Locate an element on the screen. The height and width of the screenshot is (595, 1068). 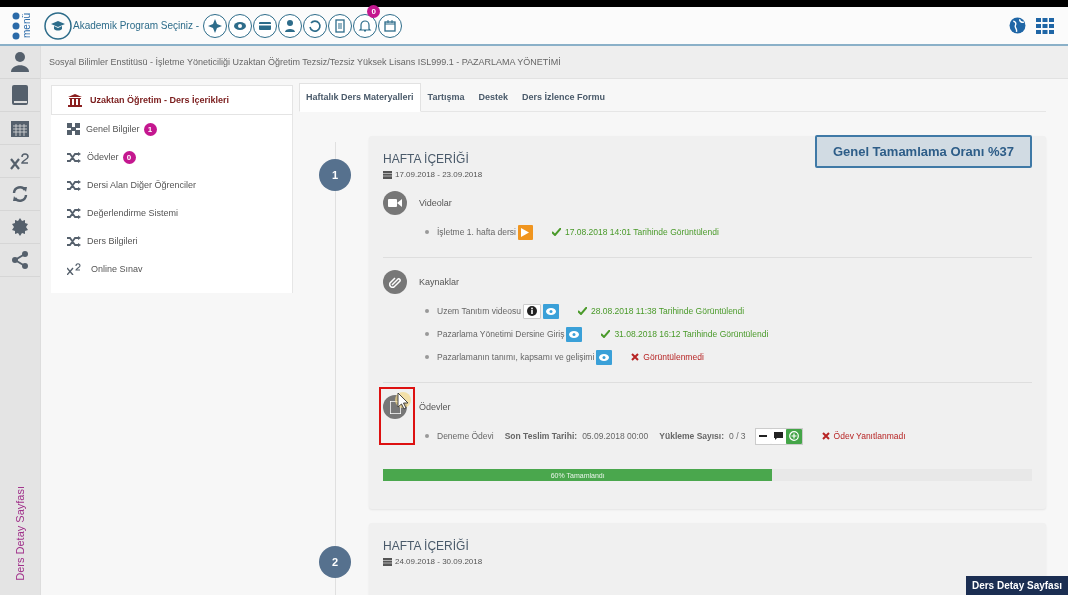
menu-logo: menü is located at coordinates (22, 25).